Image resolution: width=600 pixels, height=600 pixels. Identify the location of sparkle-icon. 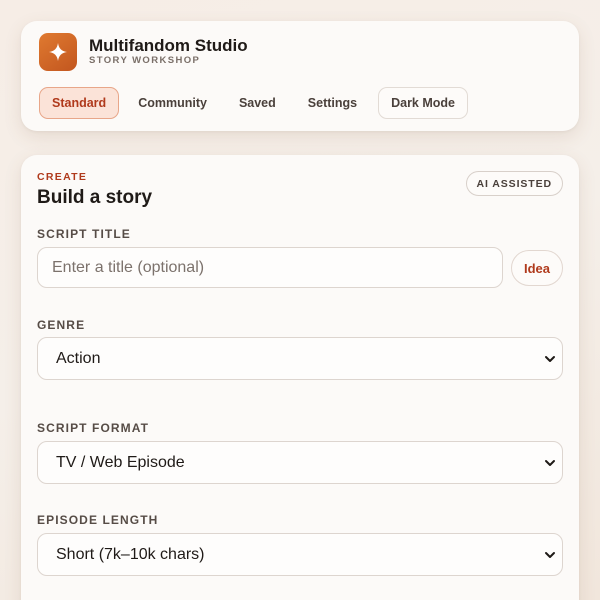
(58, 52).